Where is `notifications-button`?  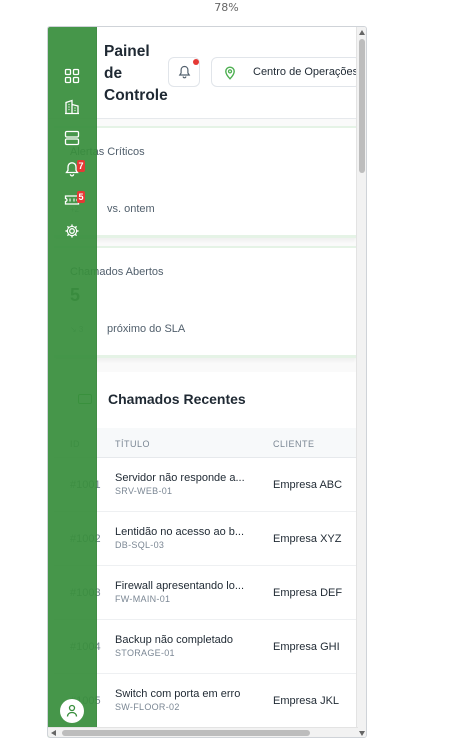
notifications-button is located at coordinates (184, 72).